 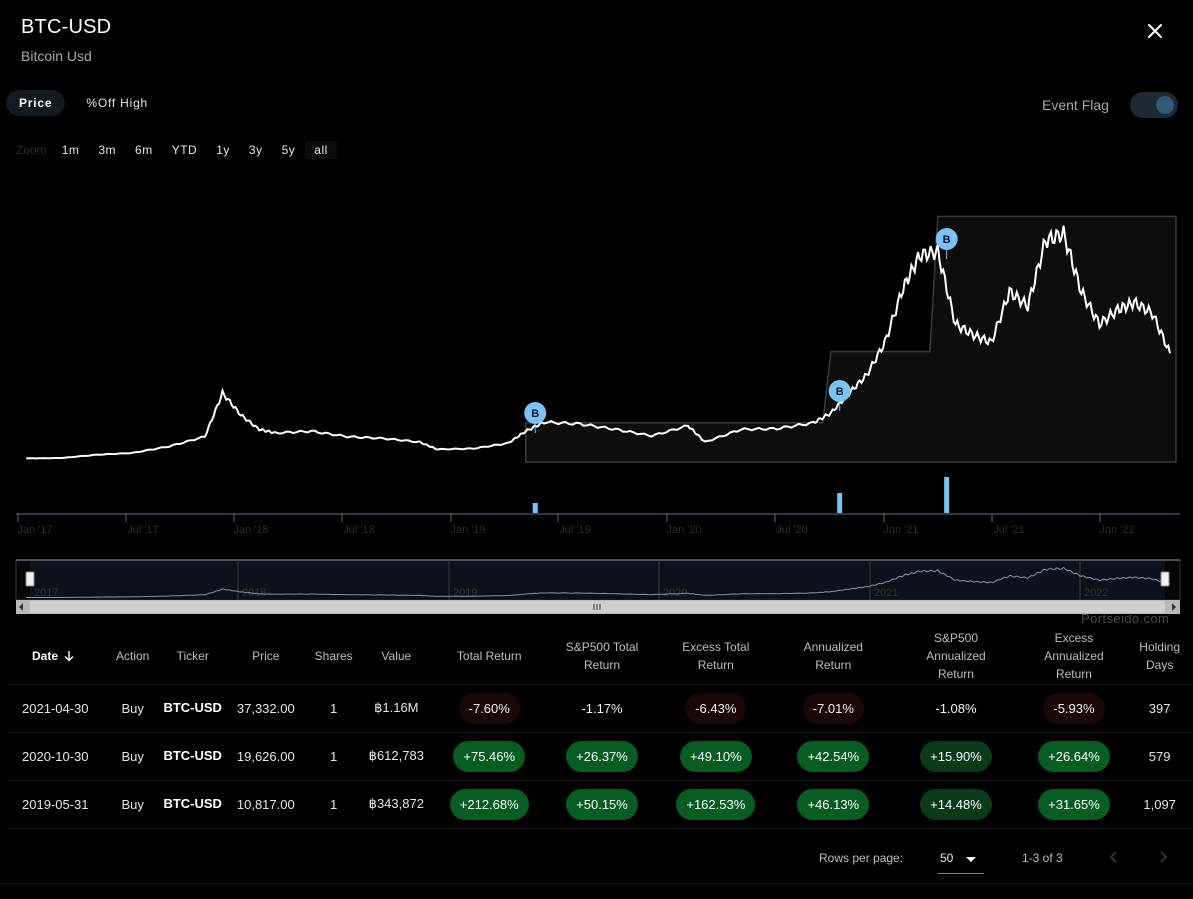 I want to click on chevron-left-icon, so click(x=1113, y=857).